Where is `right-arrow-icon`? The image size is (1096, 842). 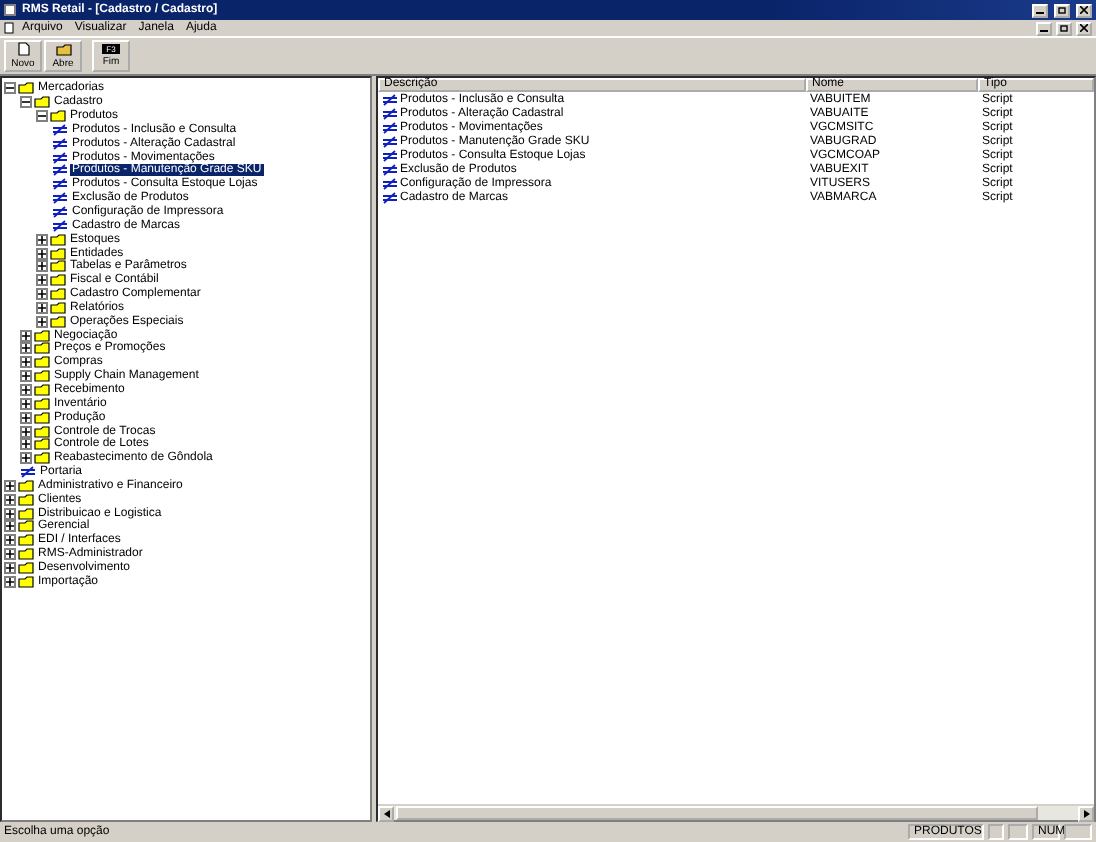 right-arrow-icon is located at coordinates (1086, 814).